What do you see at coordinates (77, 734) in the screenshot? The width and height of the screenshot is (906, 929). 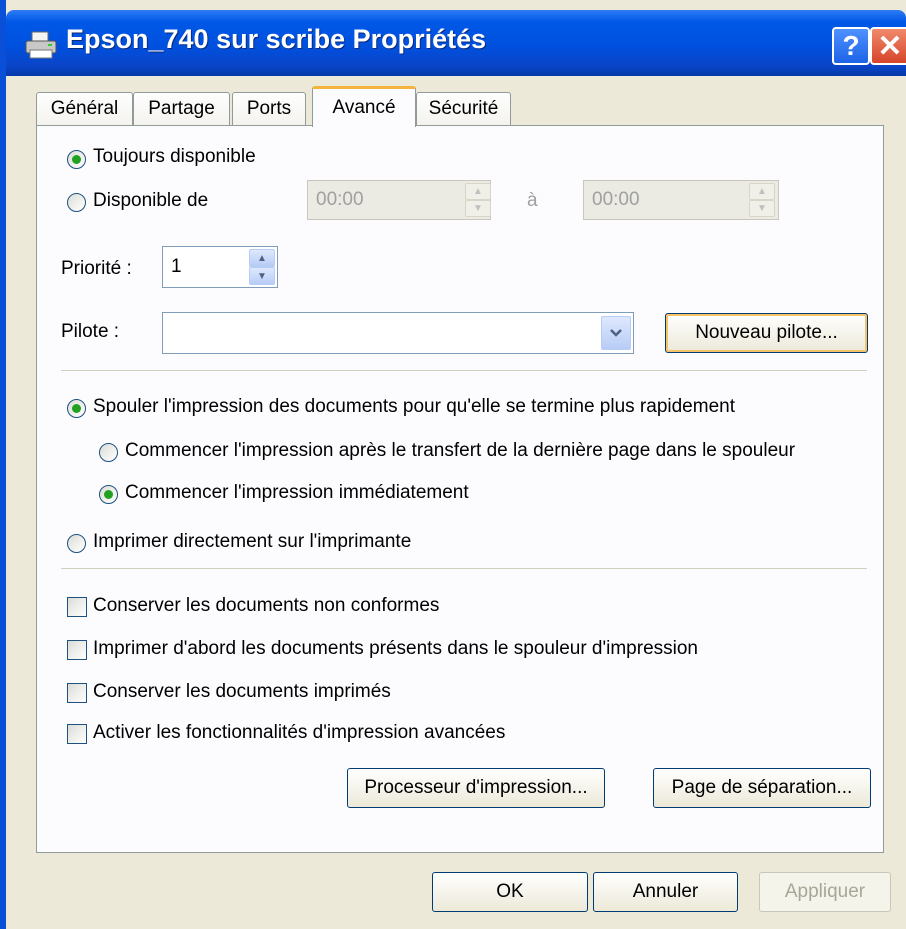 I see `advanced-features-checkbox` at bounding box center [77, 734].